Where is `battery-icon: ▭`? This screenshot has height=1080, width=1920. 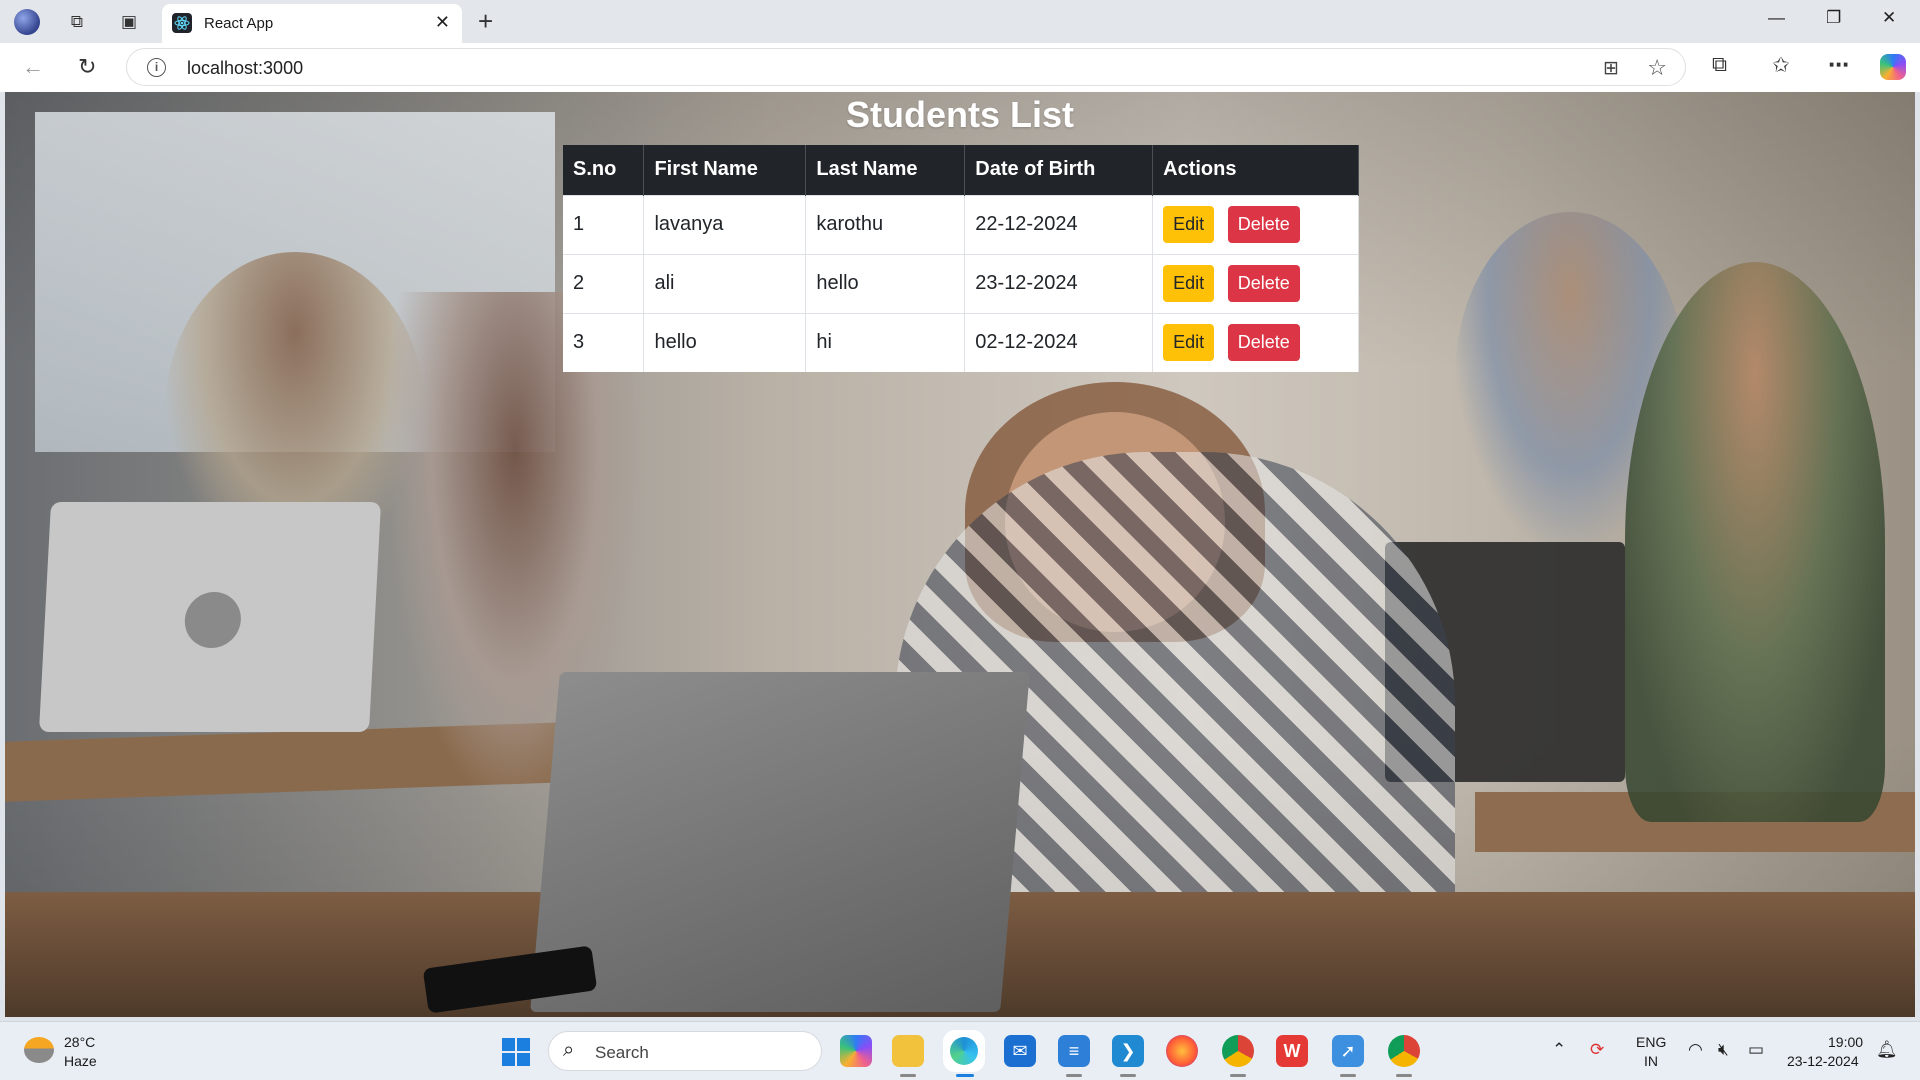
battery-icon: ▭ is located at coordinates (1756, 1050).